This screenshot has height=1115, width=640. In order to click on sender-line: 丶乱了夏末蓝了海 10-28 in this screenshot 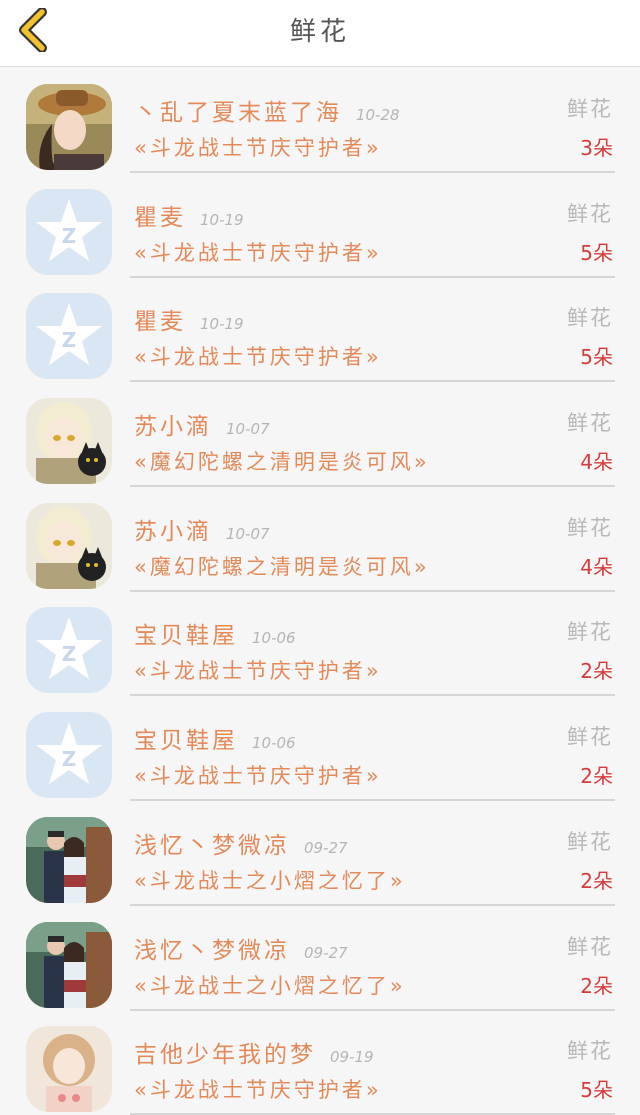, I will do `click(267, 110)`.